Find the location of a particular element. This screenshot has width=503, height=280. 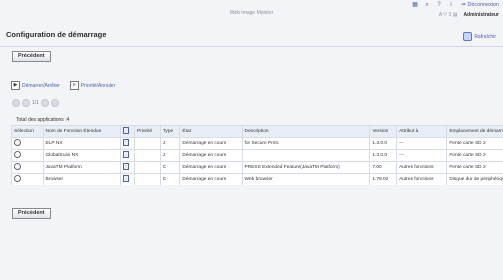

logout-icon: ⇥ is located at coordinates (463, 5).